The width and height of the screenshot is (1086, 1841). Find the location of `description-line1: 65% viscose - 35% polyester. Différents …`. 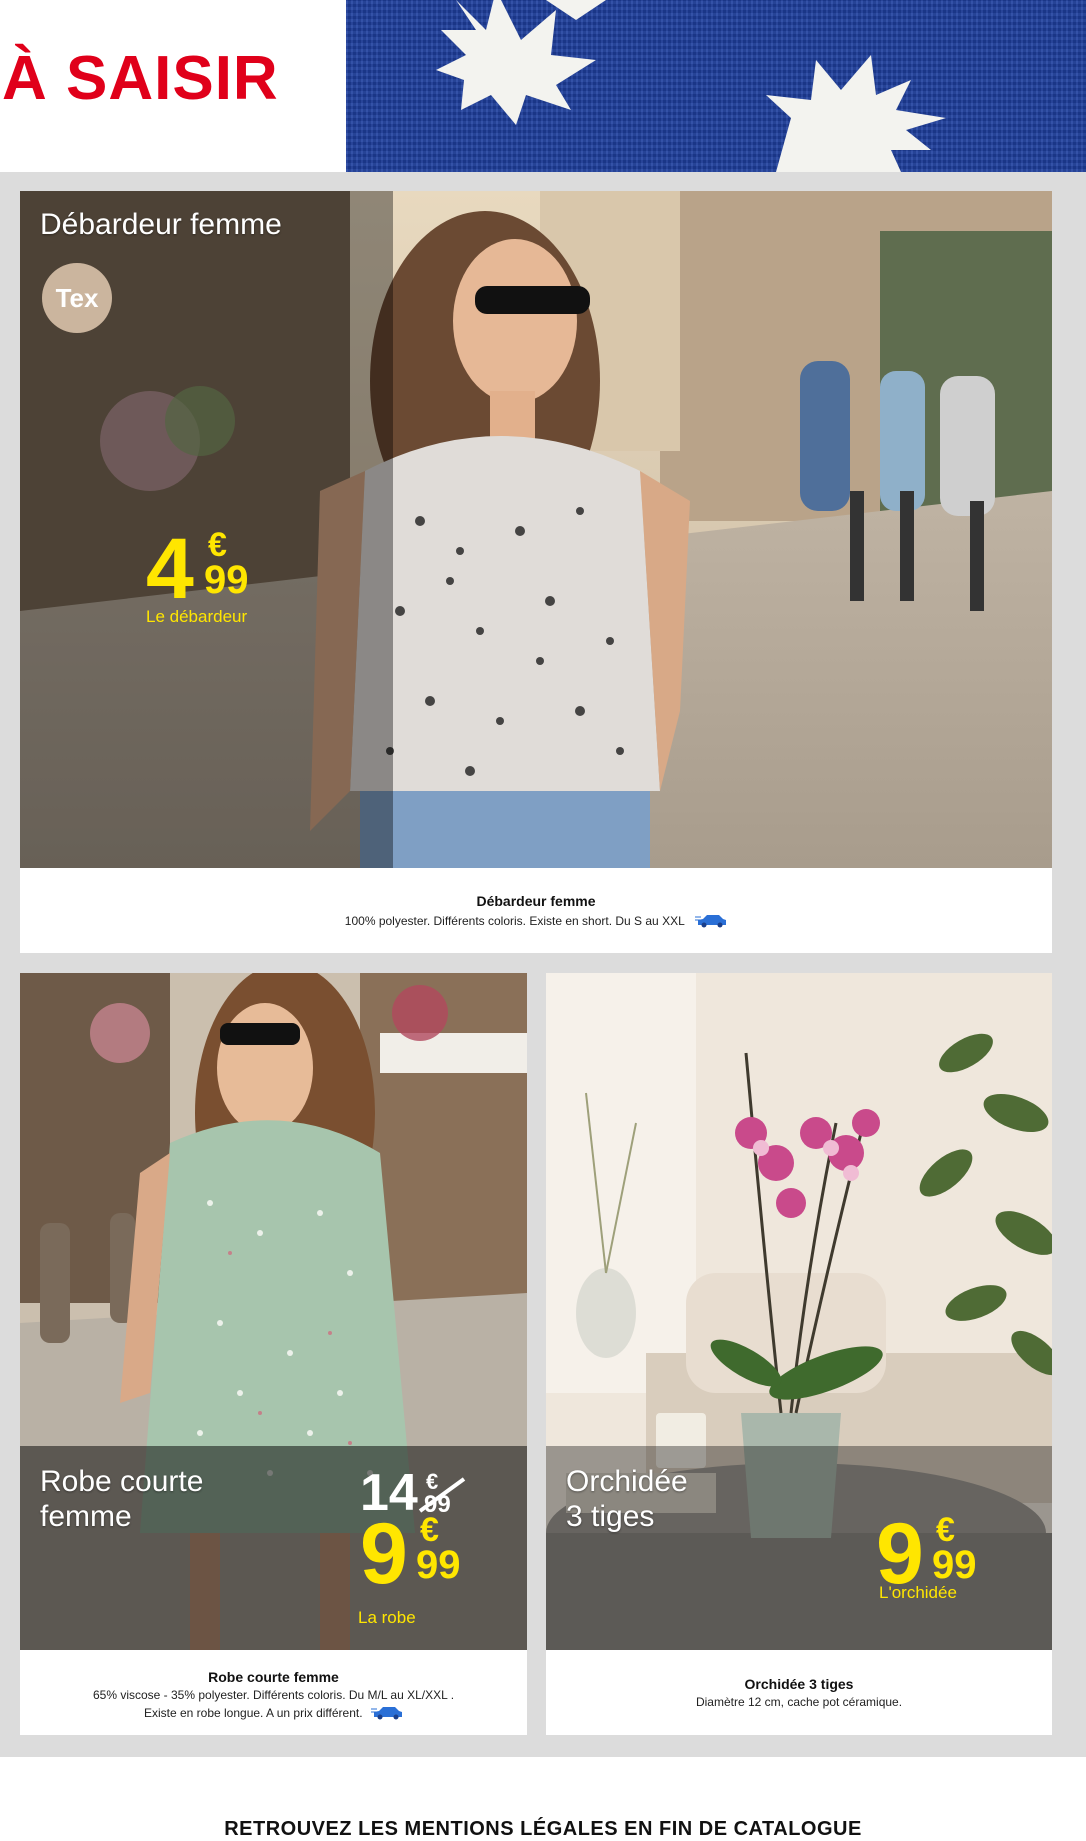

description-line1: 65% viscose - 35% polyester. Différents … is located at coordinates (273, 1695).